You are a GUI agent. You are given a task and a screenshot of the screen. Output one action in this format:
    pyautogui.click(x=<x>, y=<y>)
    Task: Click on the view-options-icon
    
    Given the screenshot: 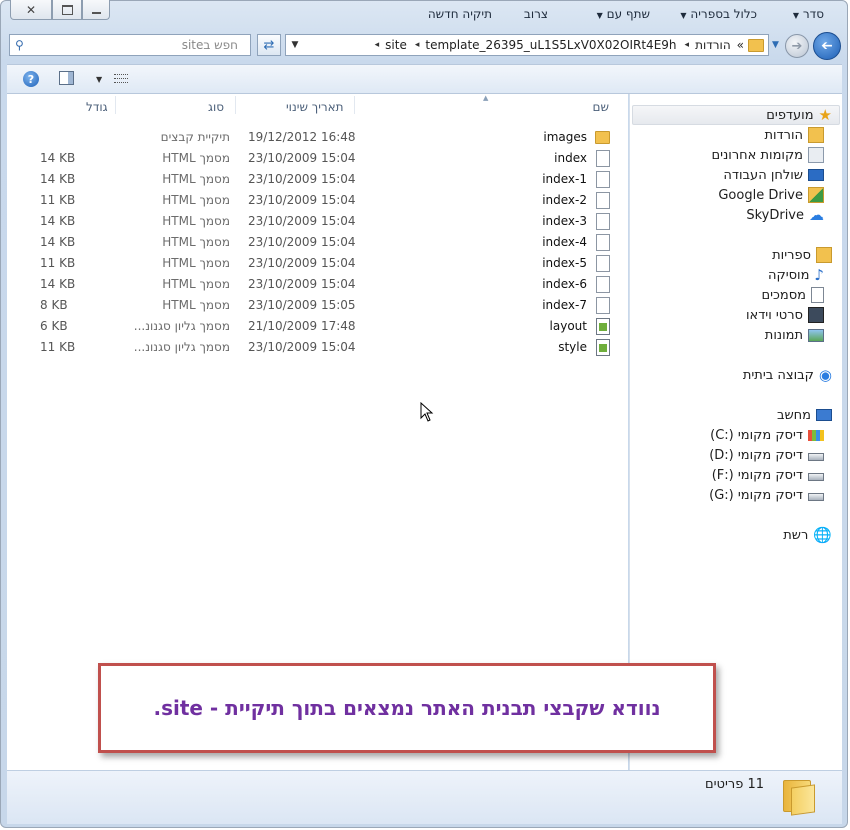 What is the action you would take?
    pyautogui.click(x=121, y=79)
    